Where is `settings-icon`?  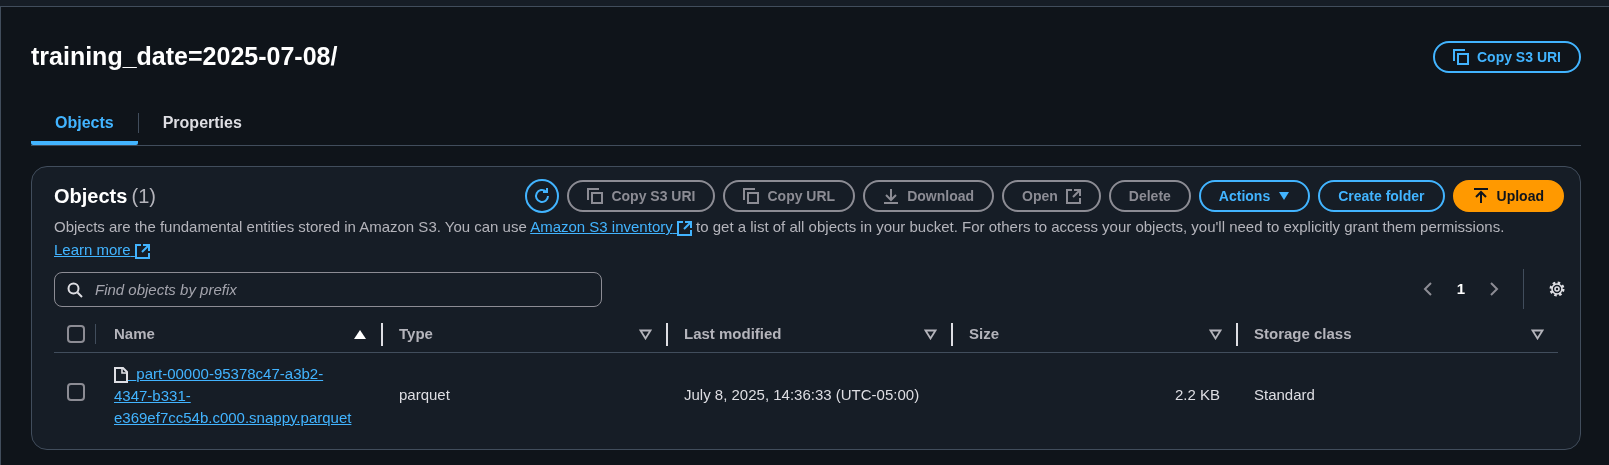 settings-icon is located at coordinates (1557, 289).